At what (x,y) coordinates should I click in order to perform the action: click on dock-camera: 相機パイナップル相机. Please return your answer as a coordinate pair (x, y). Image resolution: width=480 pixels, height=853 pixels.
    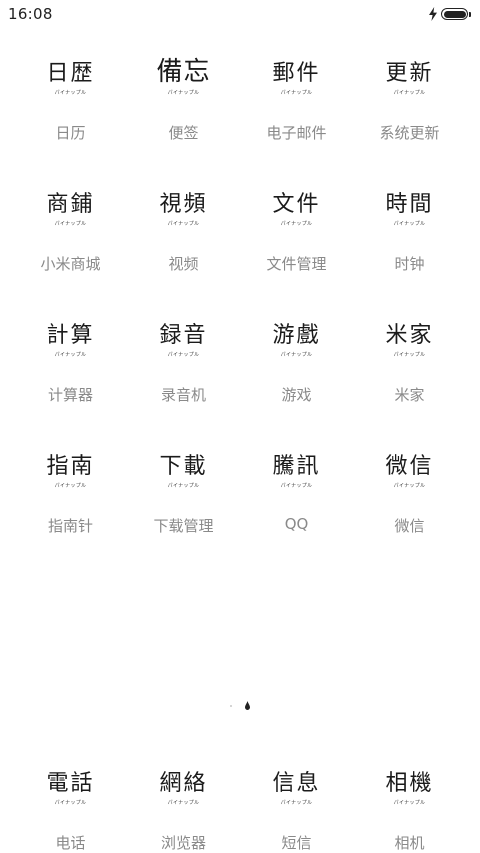
    Looking at the image, I should click on (409, 804).